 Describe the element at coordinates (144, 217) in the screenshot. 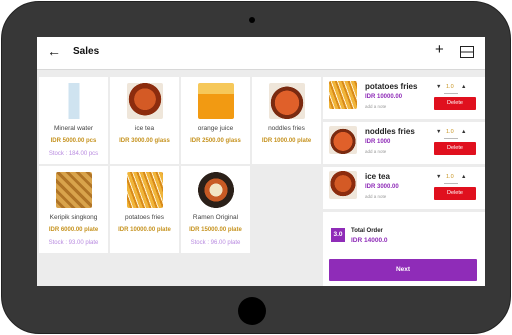

I see `product-name: potatoes fries` at that location.